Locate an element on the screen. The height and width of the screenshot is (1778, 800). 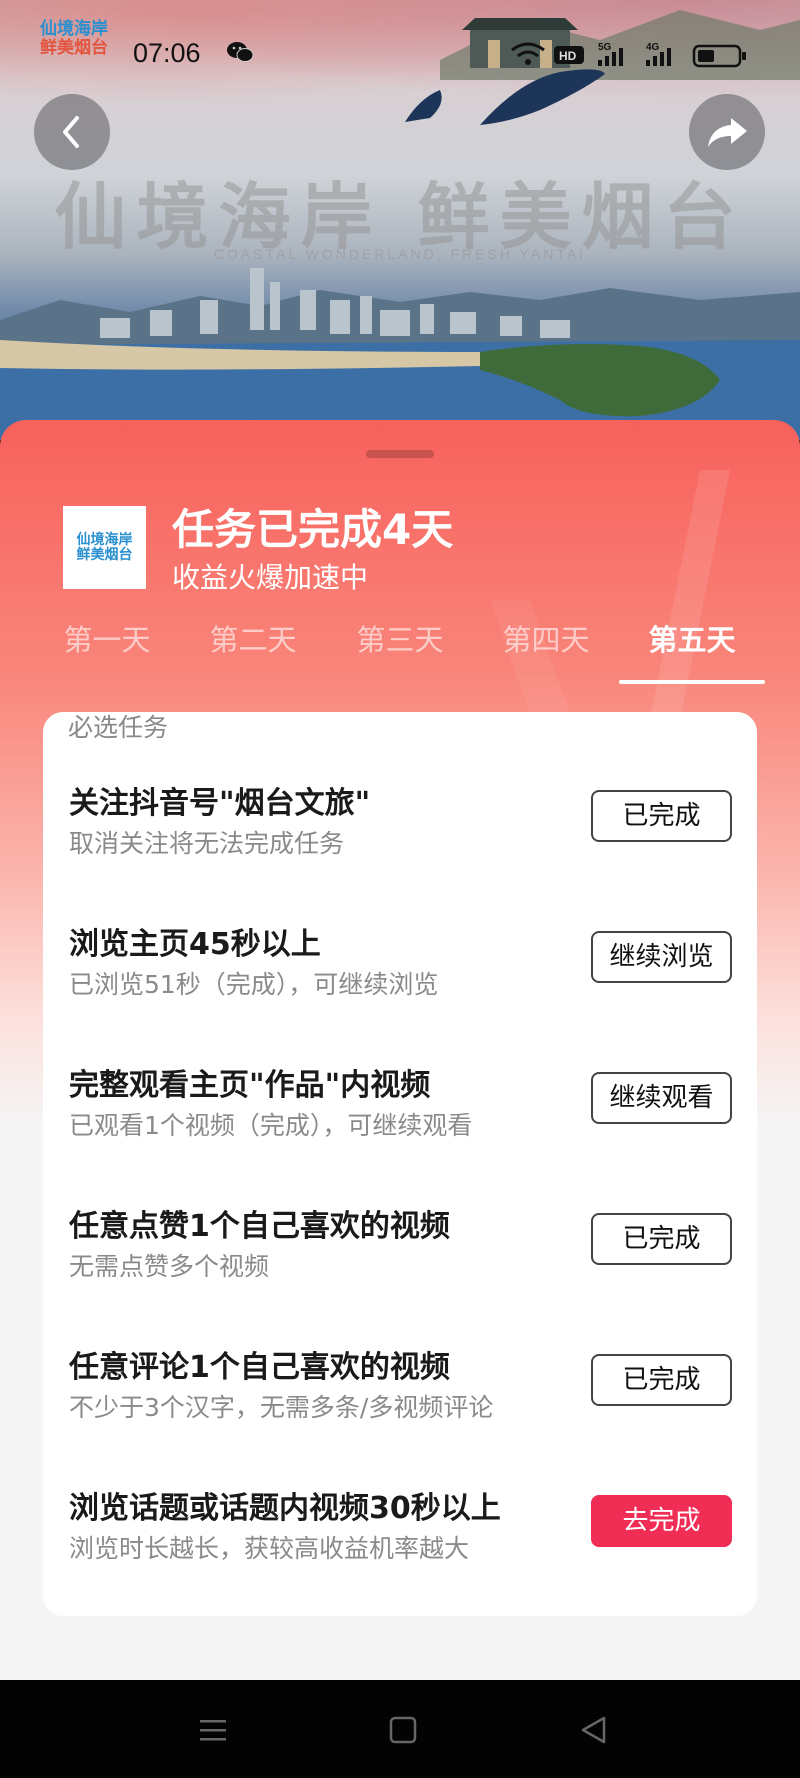
share-button is located at coordinates (727, 132).